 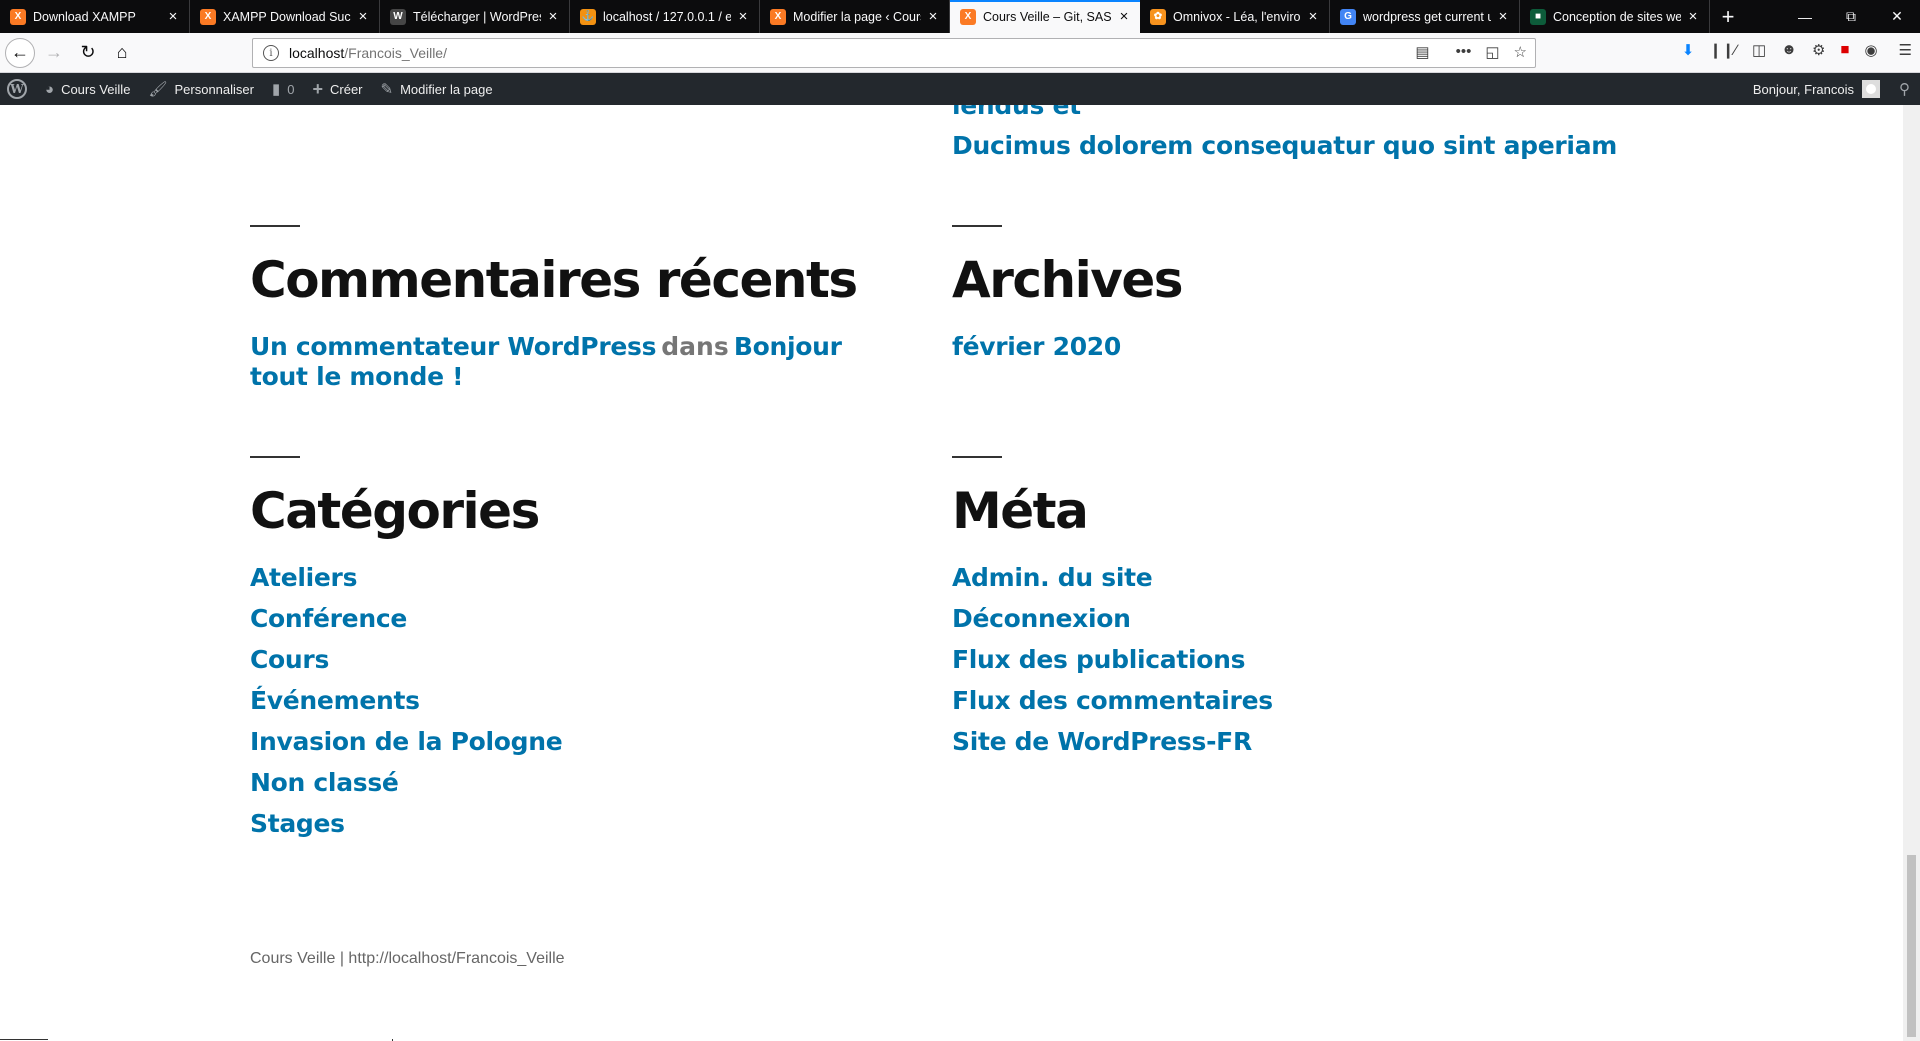 I want to click on recent-post-link-partial: lendus et, so click(x=1016, y=112).